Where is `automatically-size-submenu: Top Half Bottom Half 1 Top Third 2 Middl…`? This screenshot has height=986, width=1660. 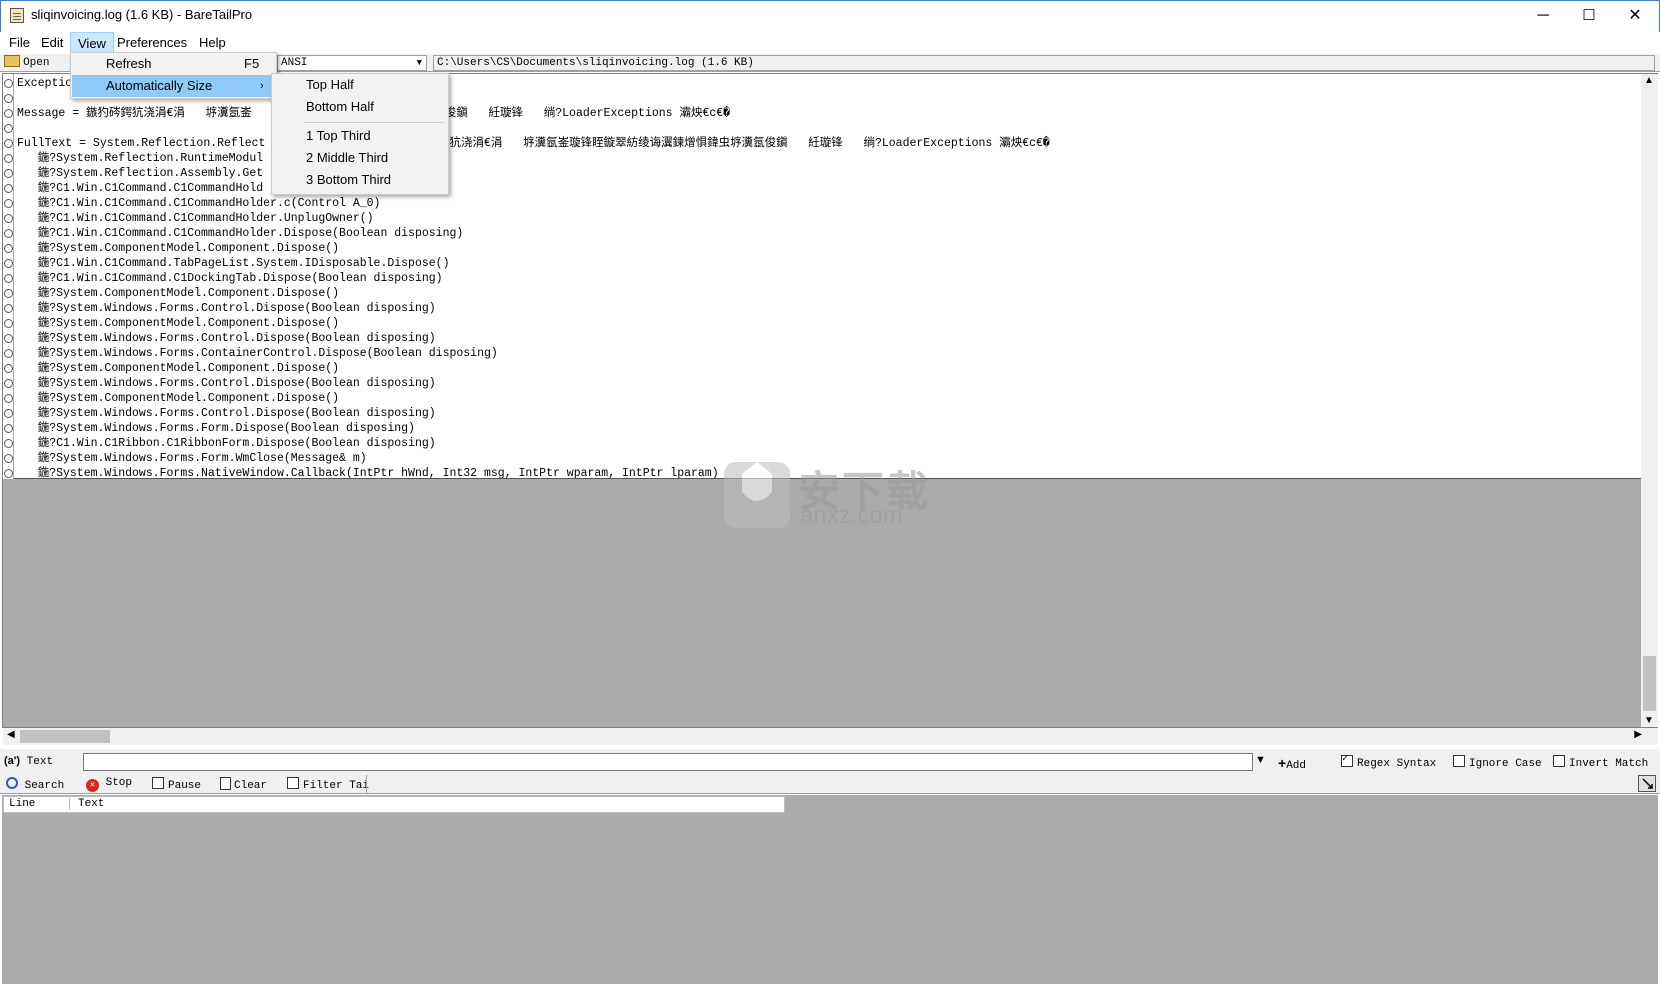
automatically-size-submenu: Top Half Bottom Half 1 Top Third 2 Middl… is located at coordinates (360, 134).